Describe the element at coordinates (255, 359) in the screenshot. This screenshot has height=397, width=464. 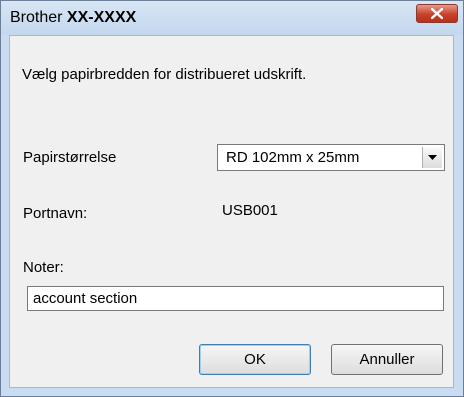
I see `ok-button: OK` at that location.